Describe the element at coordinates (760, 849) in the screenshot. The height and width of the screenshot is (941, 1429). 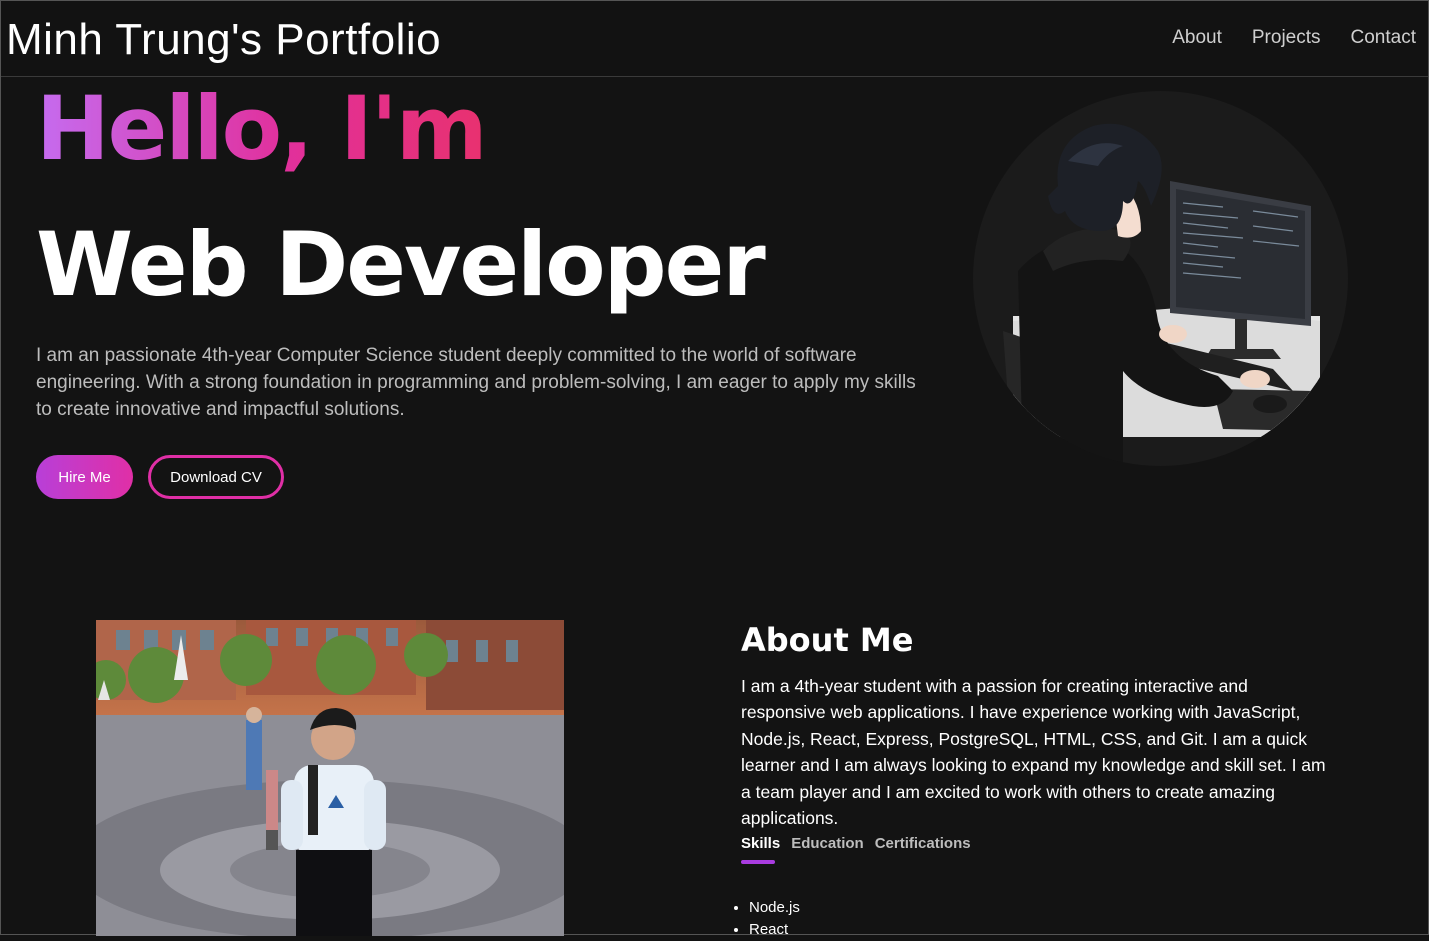
I see `tab-skills: Skills` at that location.